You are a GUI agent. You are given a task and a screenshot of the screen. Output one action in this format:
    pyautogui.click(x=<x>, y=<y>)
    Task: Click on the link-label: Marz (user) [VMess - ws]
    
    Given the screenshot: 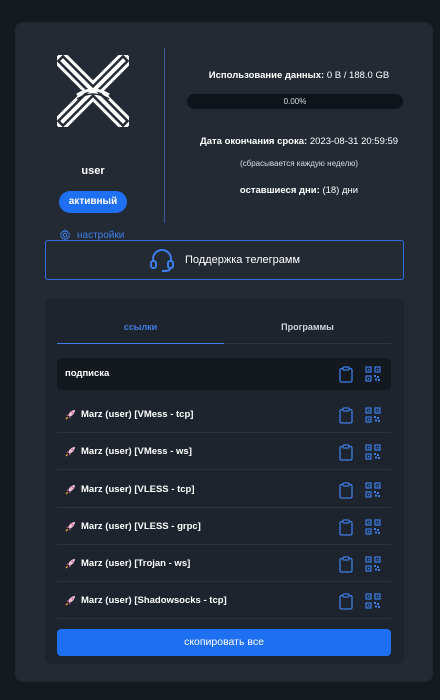 What is the action you would take?
    pyautogui.click(x=128, y=451)
    